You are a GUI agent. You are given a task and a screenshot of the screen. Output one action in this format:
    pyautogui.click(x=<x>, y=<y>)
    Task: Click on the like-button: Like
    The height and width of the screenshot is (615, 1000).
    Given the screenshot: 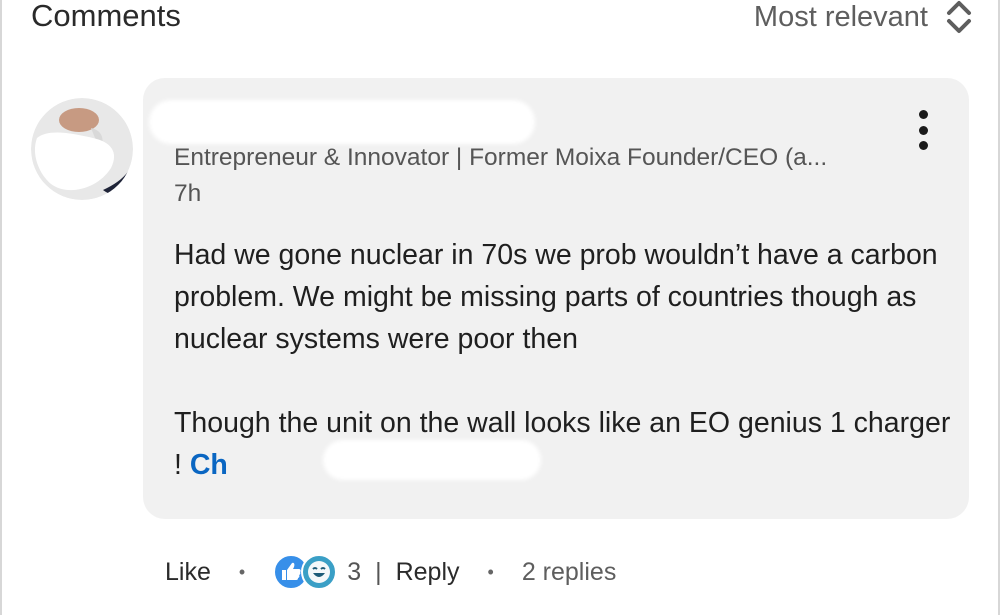 What is the action you would take?
    pyautogui.click(x=188, y=572)
    